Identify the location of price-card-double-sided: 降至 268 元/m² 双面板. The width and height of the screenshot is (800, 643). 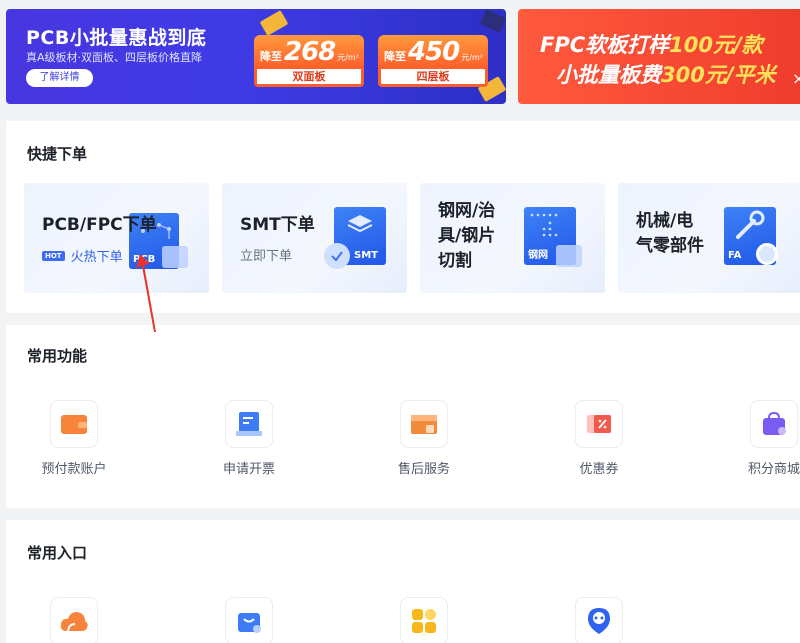
(309, 62).